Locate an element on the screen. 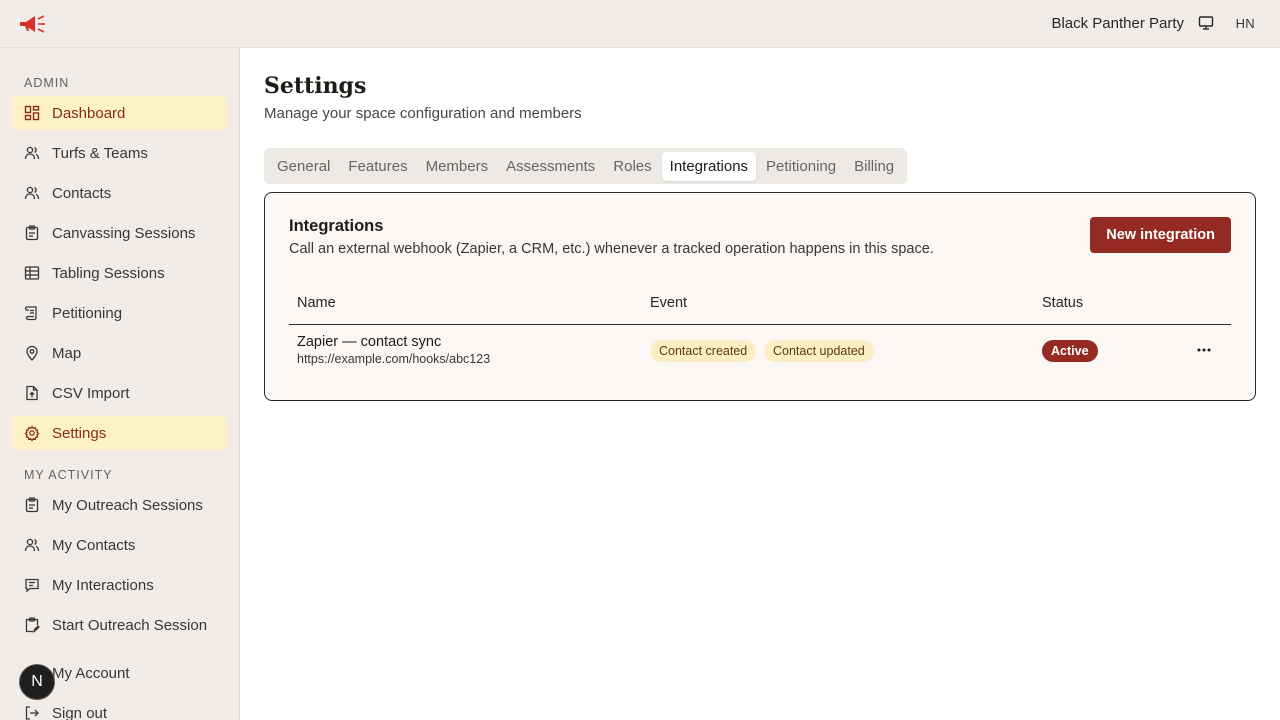 The height and width of the screenshot is (720, 1280). sidebar-item-my-outreach-sessions: My Outreach Sessions is located at coordinates (119, 505).